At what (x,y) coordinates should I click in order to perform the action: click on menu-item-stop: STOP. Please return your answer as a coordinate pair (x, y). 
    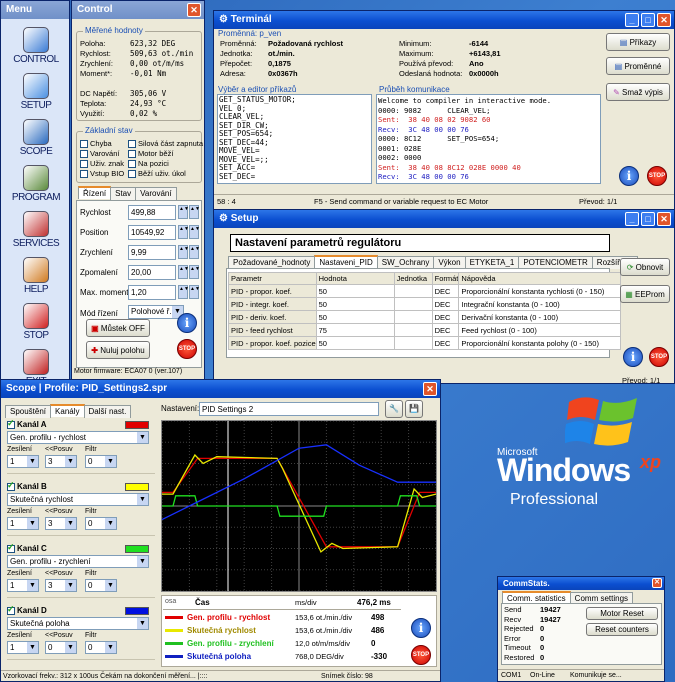
    Looking at the image, I should click on (36, 323).